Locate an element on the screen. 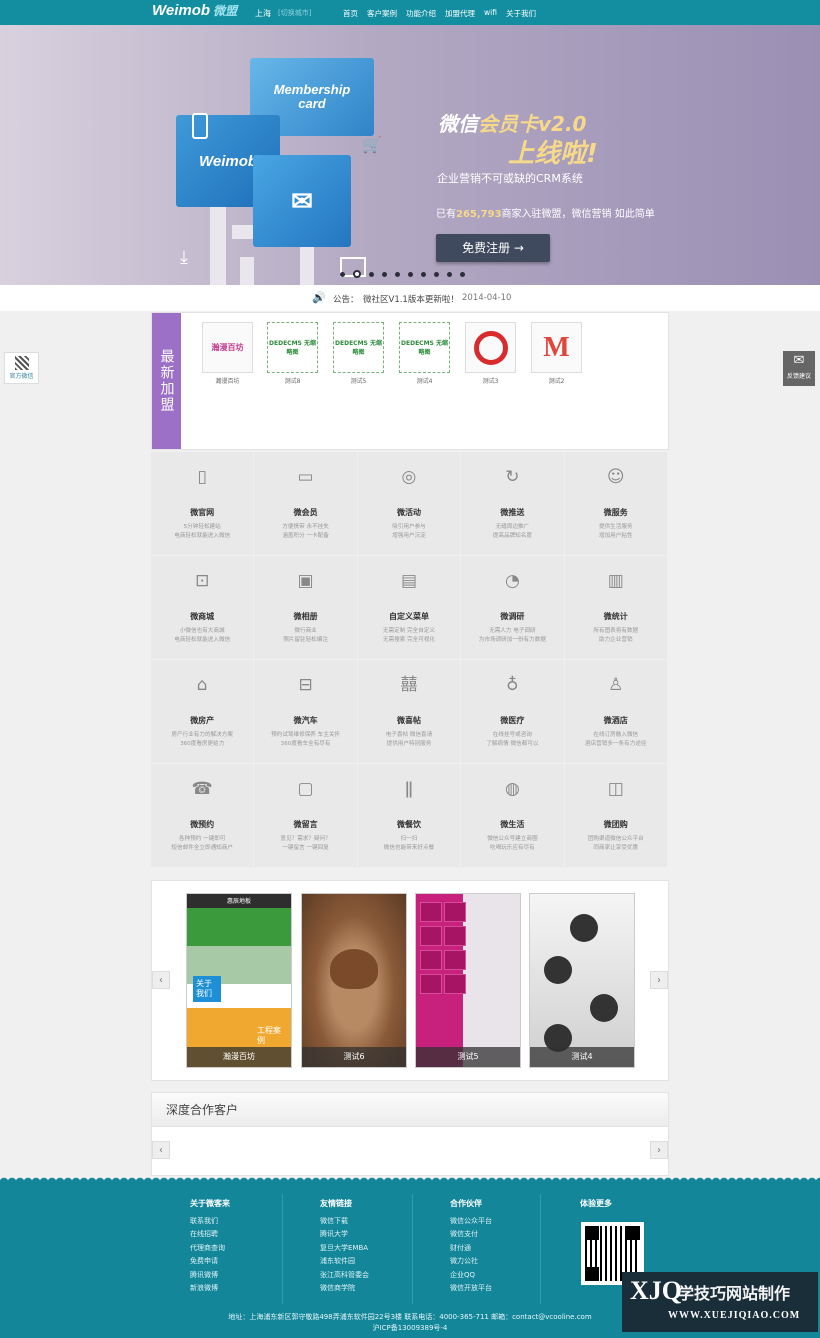 The width and height of the screenshot is (820, 1338). footer-link: 微信商学院 is located at coordinates (344, 1288).